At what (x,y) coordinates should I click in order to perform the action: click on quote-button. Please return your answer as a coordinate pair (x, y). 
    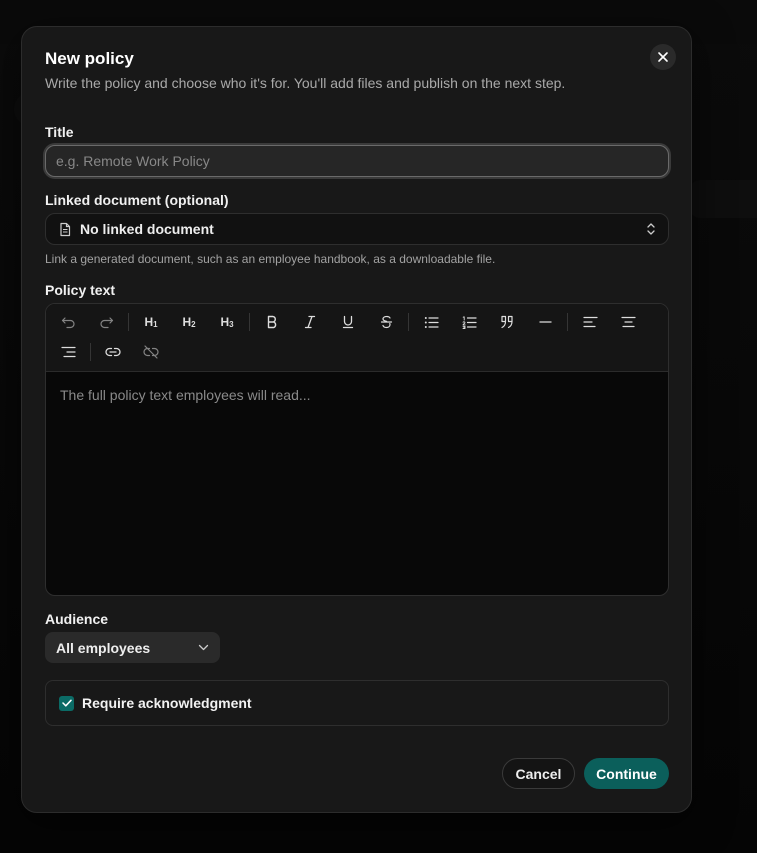
    Looking at the image, I should click on (507, 322).